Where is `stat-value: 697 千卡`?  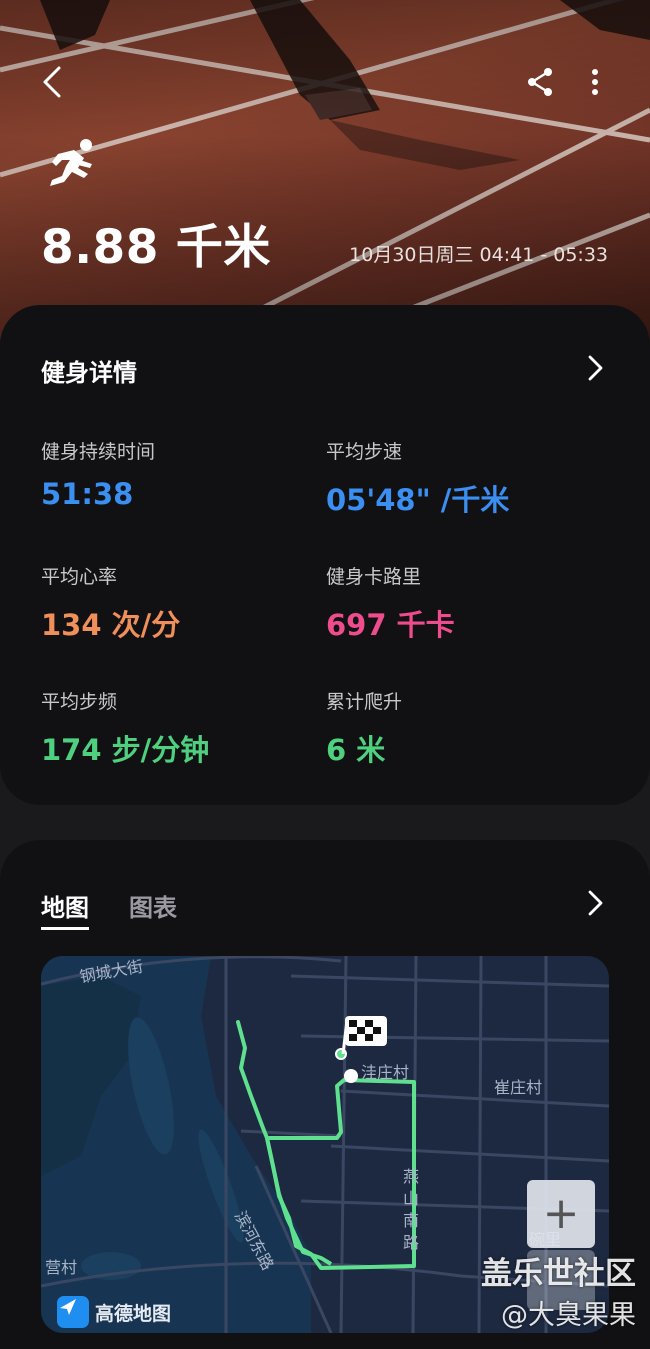 stat-value: 697 千卡 is located at coordinates (390, 625).